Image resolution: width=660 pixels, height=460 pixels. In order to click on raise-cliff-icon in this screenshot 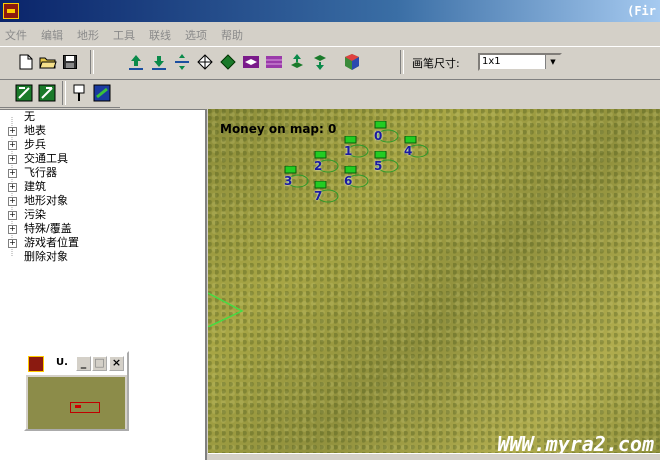, I will do `click(297, 62)`.